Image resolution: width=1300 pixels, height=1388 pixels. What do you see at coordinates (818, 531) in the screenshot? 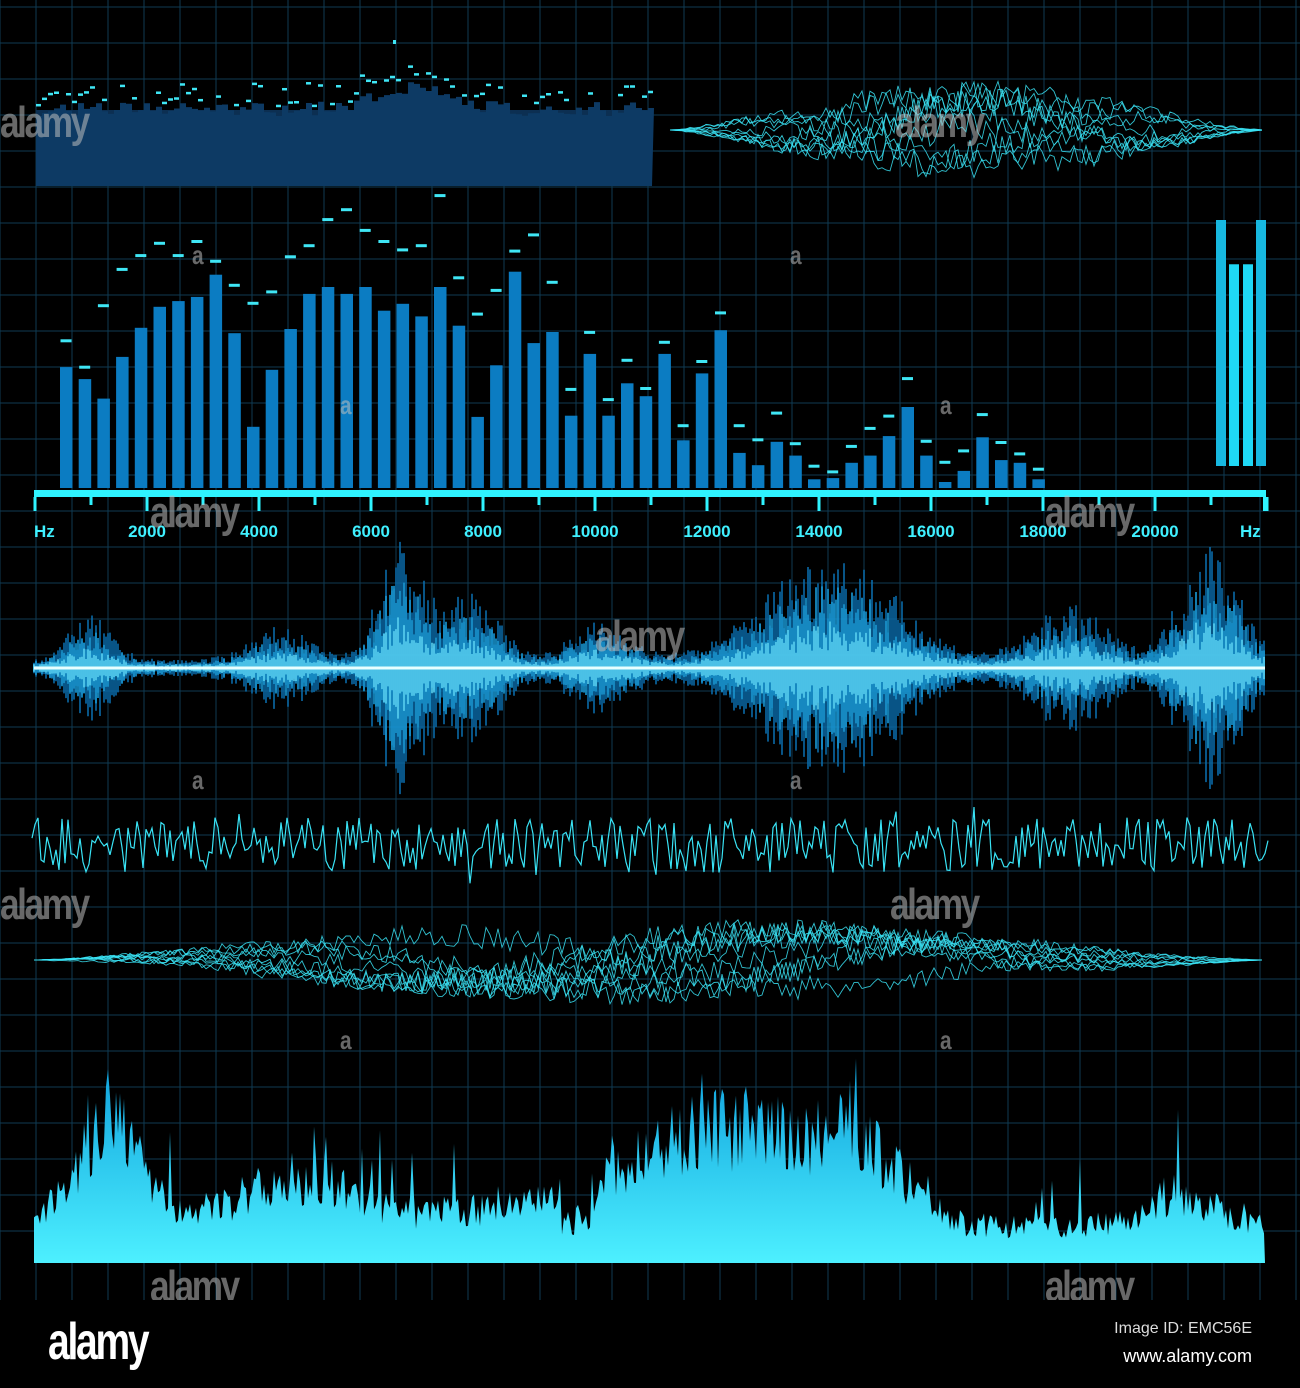
I see `axis-tick-label: 14000` at bounding box center [818, 531].